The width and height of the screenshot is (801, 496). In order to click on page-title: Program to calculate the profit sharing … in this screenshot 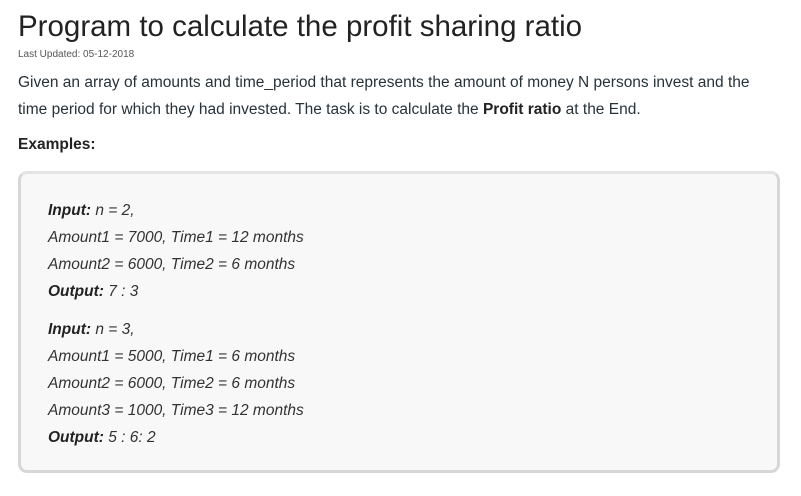, I will do `click(300, 26)`.